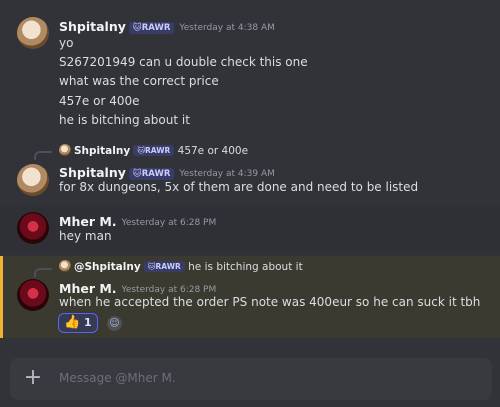  Describe the element at coordinates (85, 236) in the screenshot. I see `message-line: hey man` at that location.